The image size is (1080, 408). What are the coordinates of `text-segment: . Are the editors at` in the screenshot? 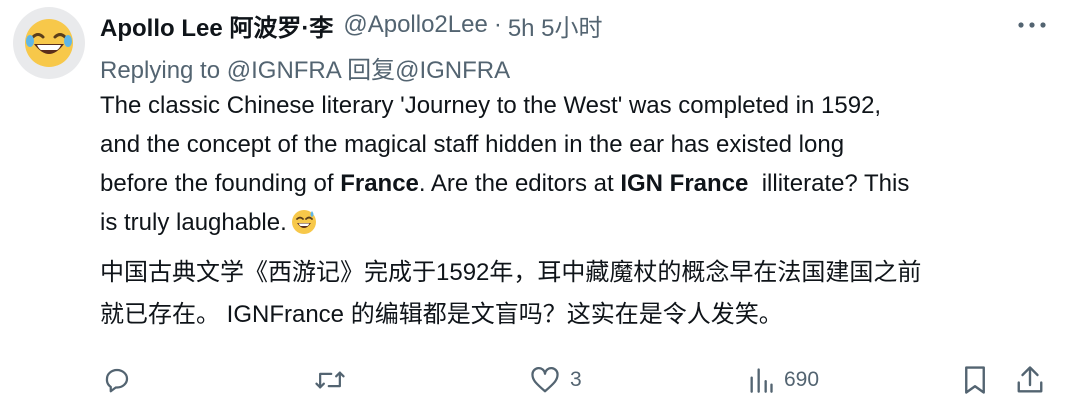 It's located at (519, 183).